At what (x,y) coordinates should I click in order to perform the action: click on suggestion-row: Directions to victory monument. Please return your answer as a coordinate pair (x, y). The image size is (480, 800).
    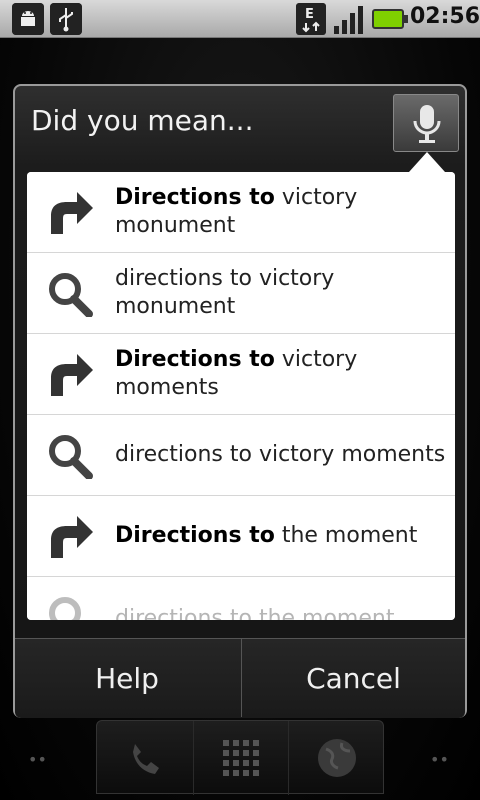
    Looking at the image, I should click on (241, 212).